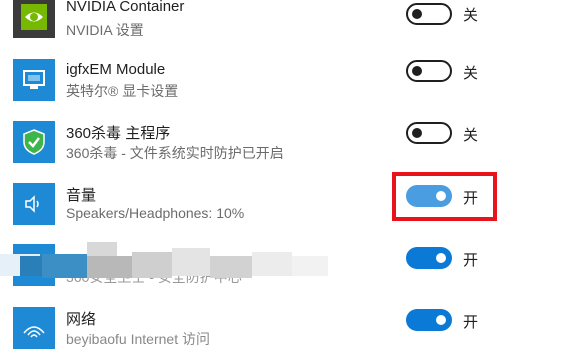 The image size is (574, 358). What do you see at coordinates (34, 328) in the screenshot?
I see `wifi-icon` at bounding box center [34, 328].